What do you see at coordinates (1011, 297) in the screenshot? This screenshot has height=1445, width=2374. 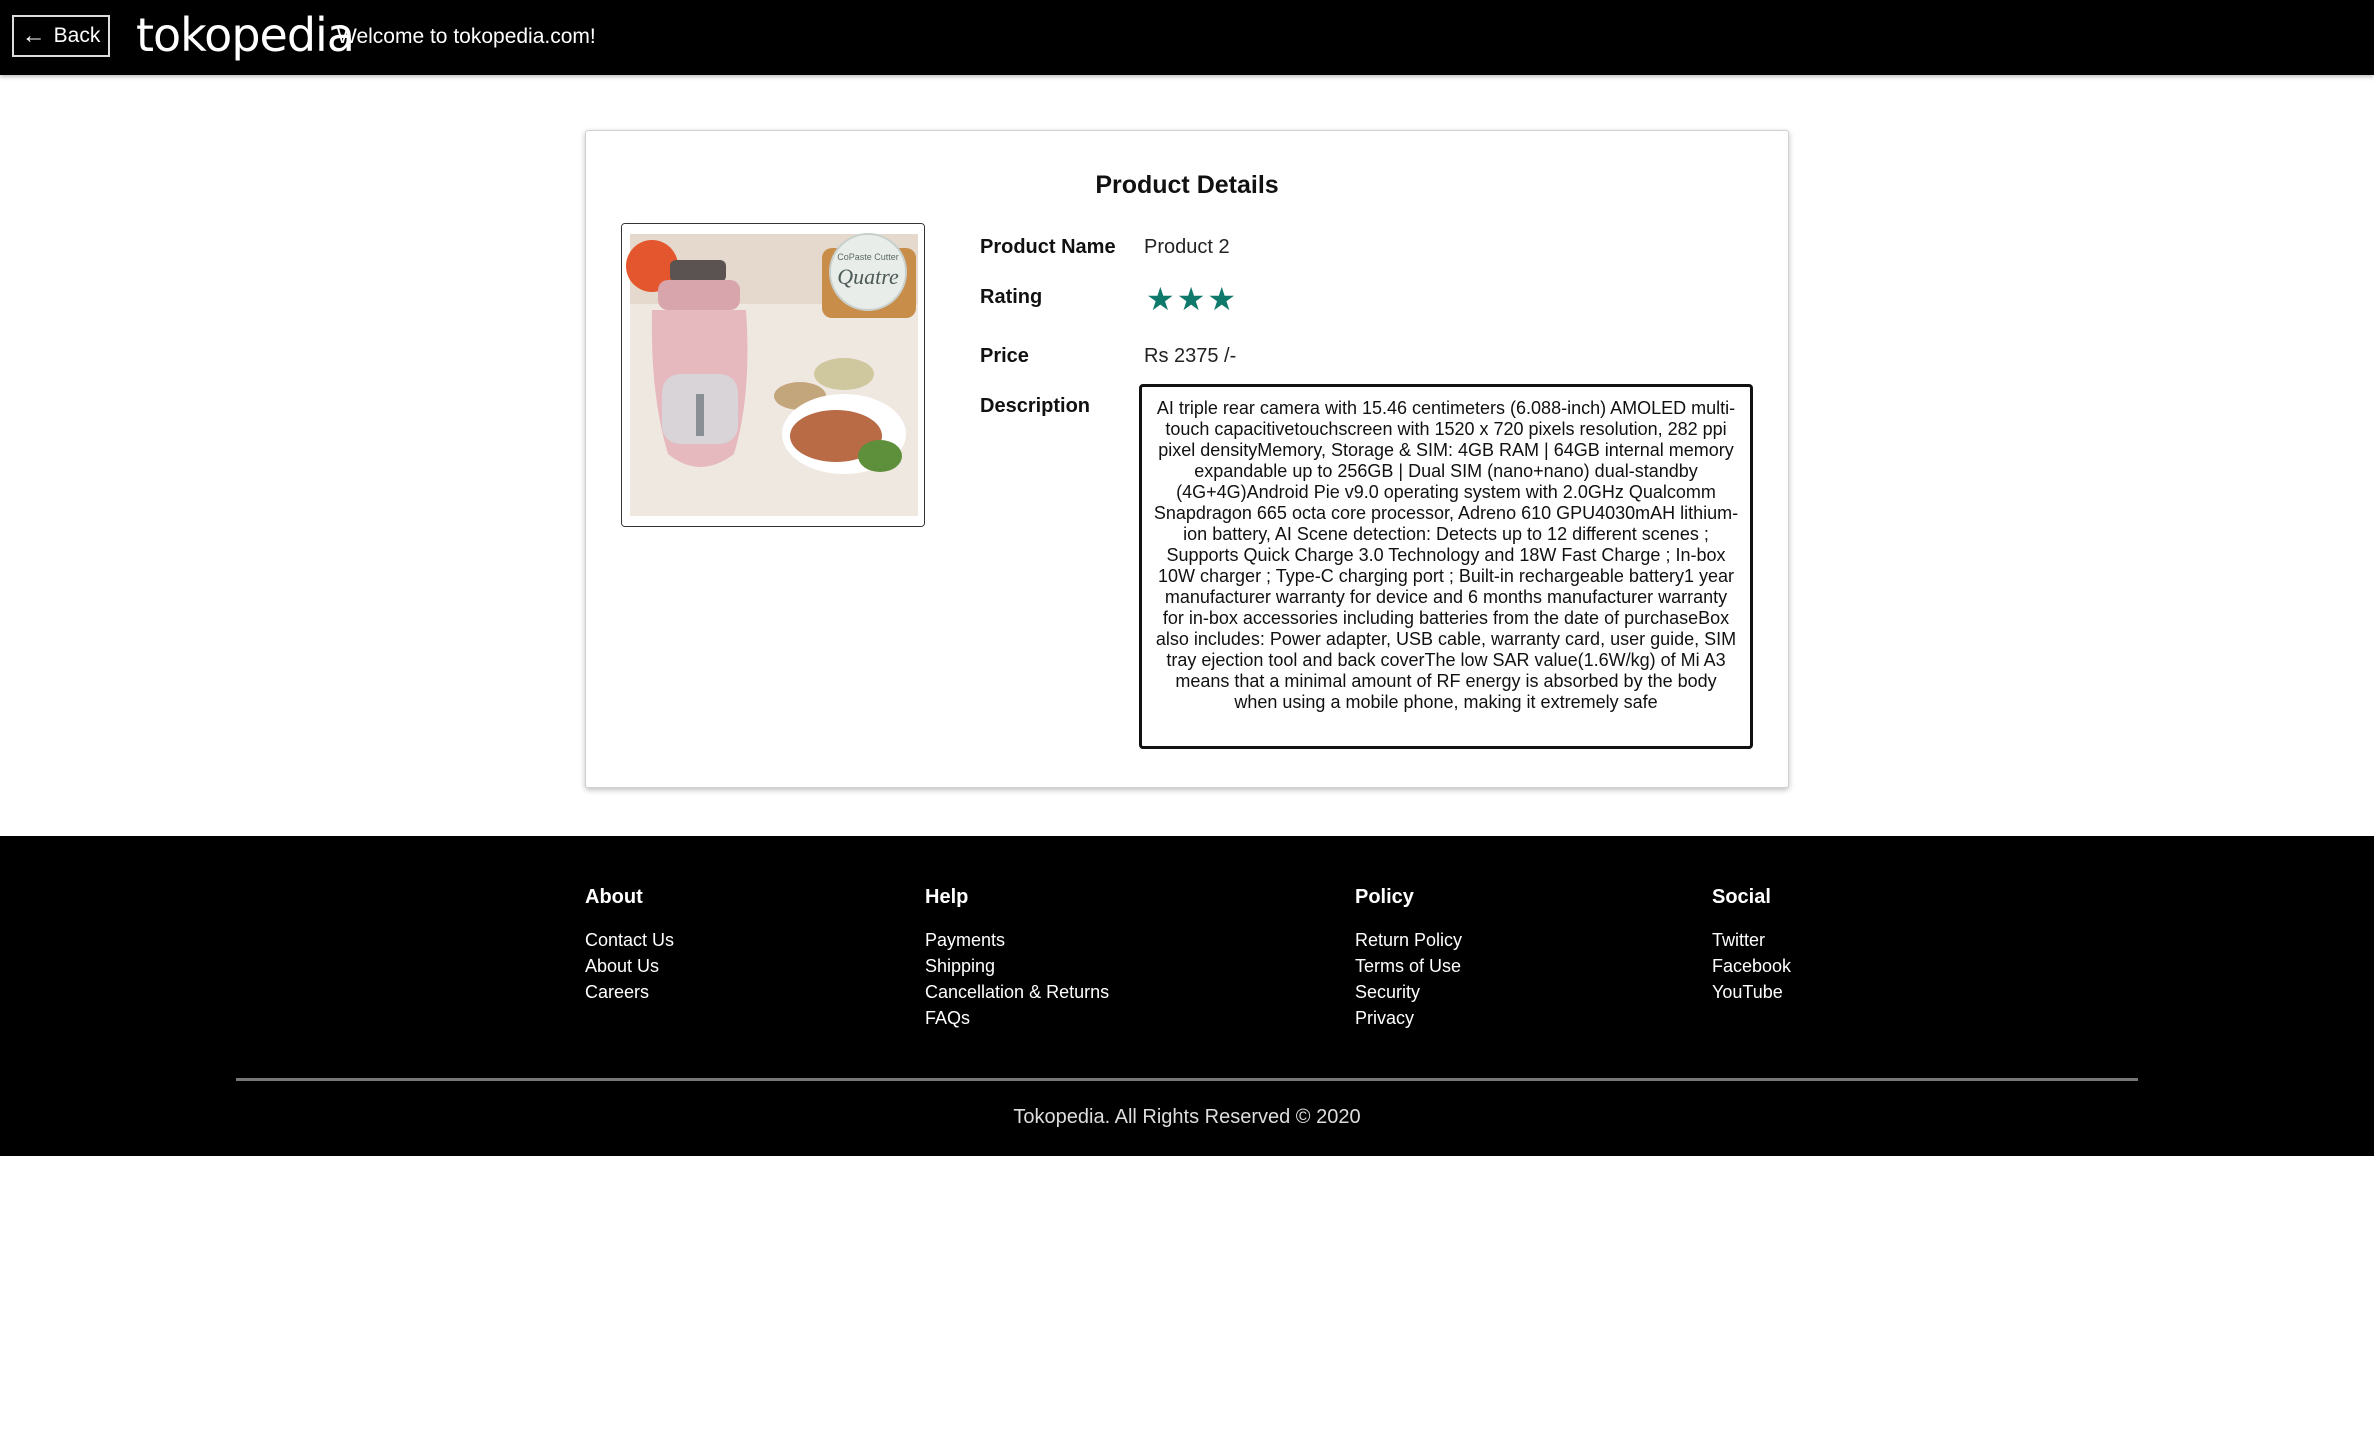 I see `rating-label: Rating` at bounding box center [1011, 297].